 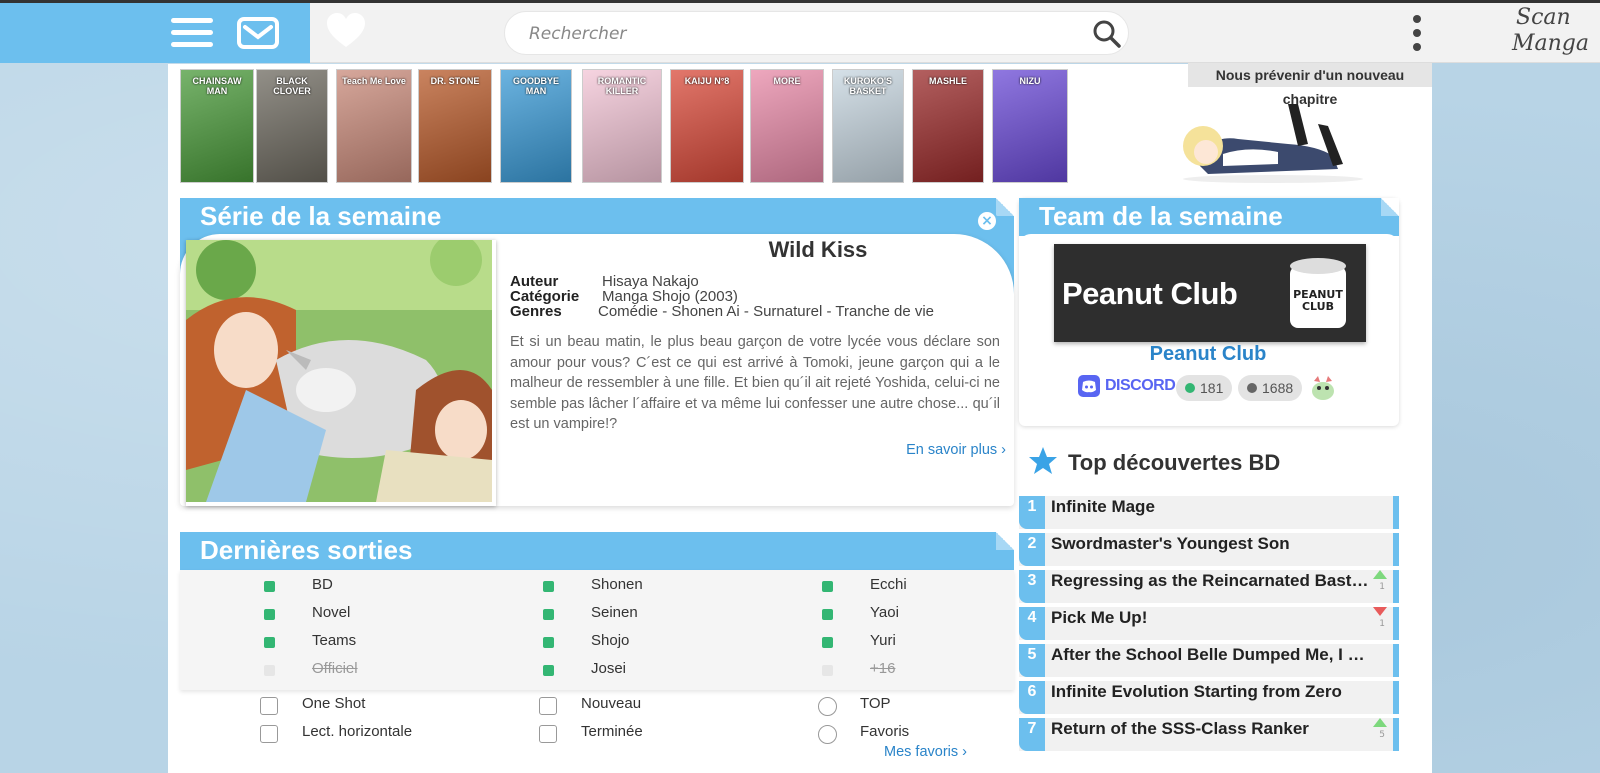 What do you see at coordinates (536, 126) in the screenshot?
I see `manga-cover: GOODBYE MAN` at bounding box center [536, 126].